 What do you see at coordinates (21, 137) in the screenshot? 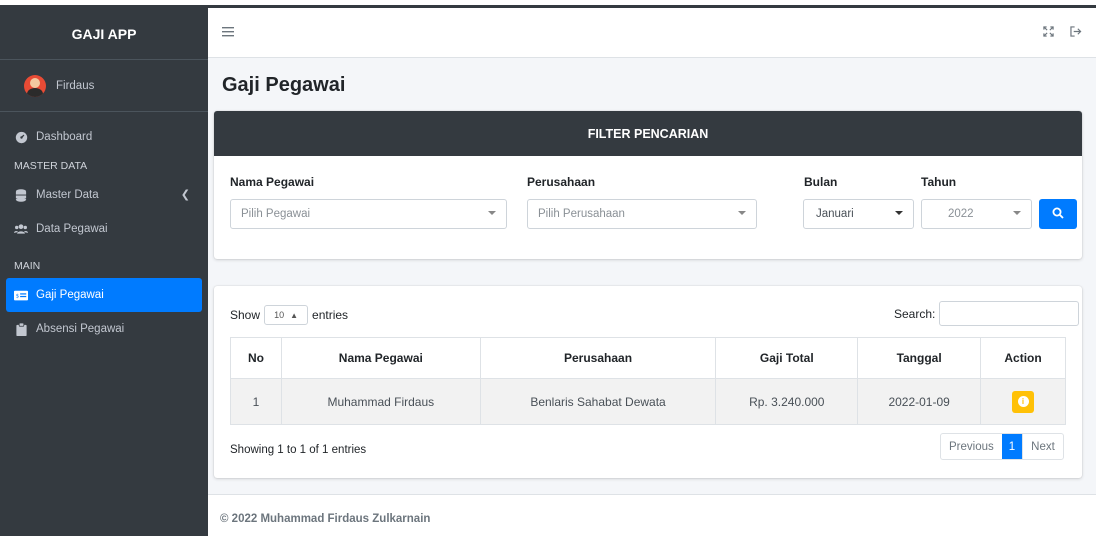
I see `dashboard-icon` at bounding box center [21, 137].